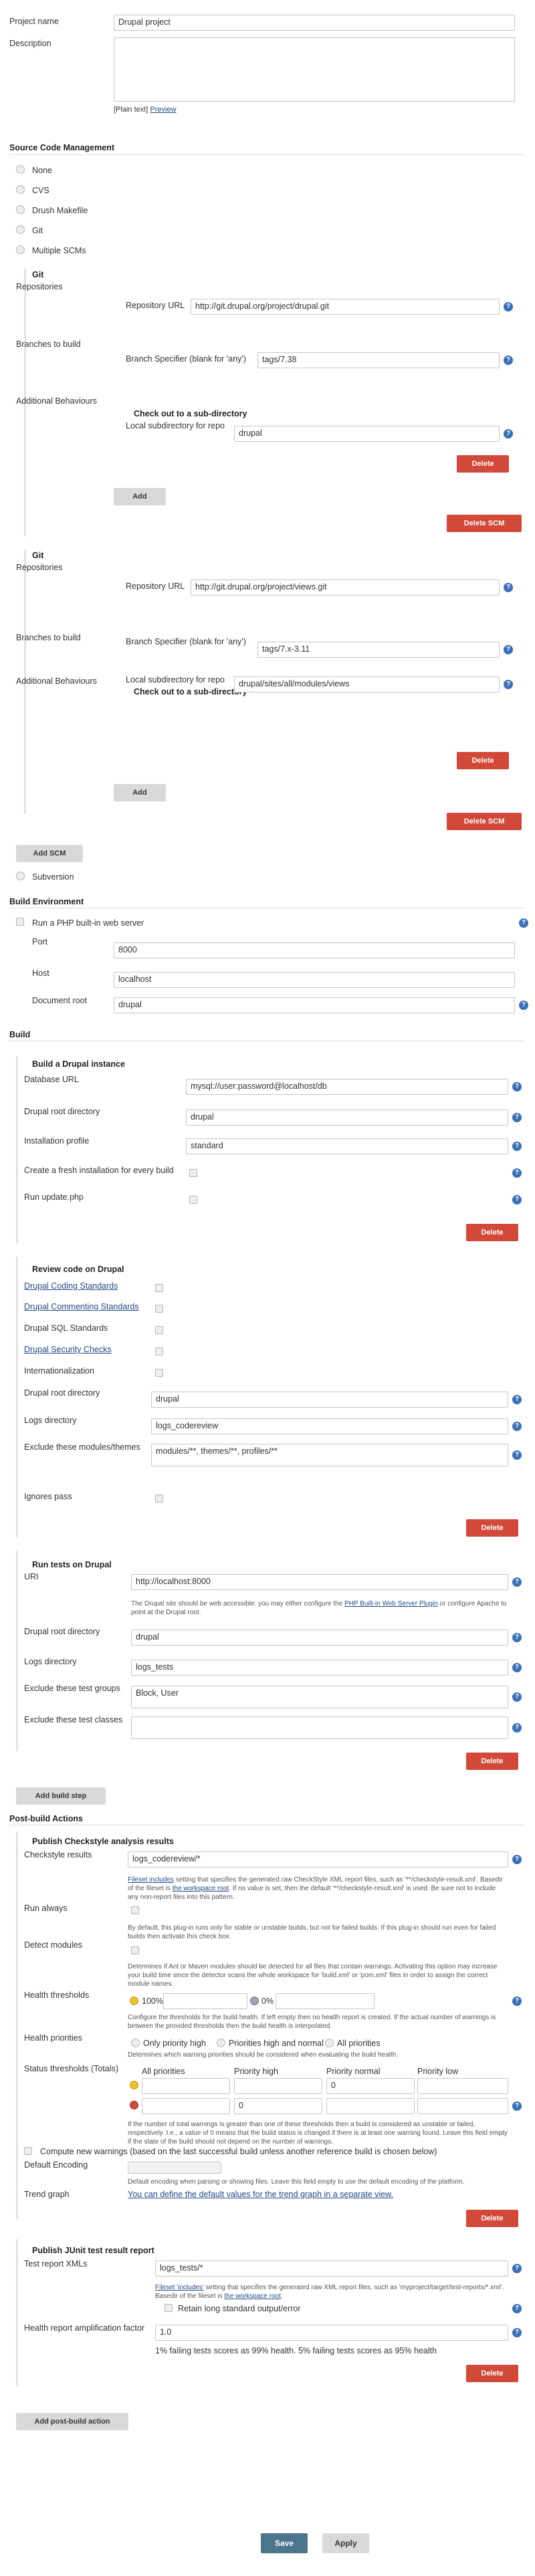  I want to click on commenting-standards-link: Drupal Commenting Standards, so click(81, 1307).